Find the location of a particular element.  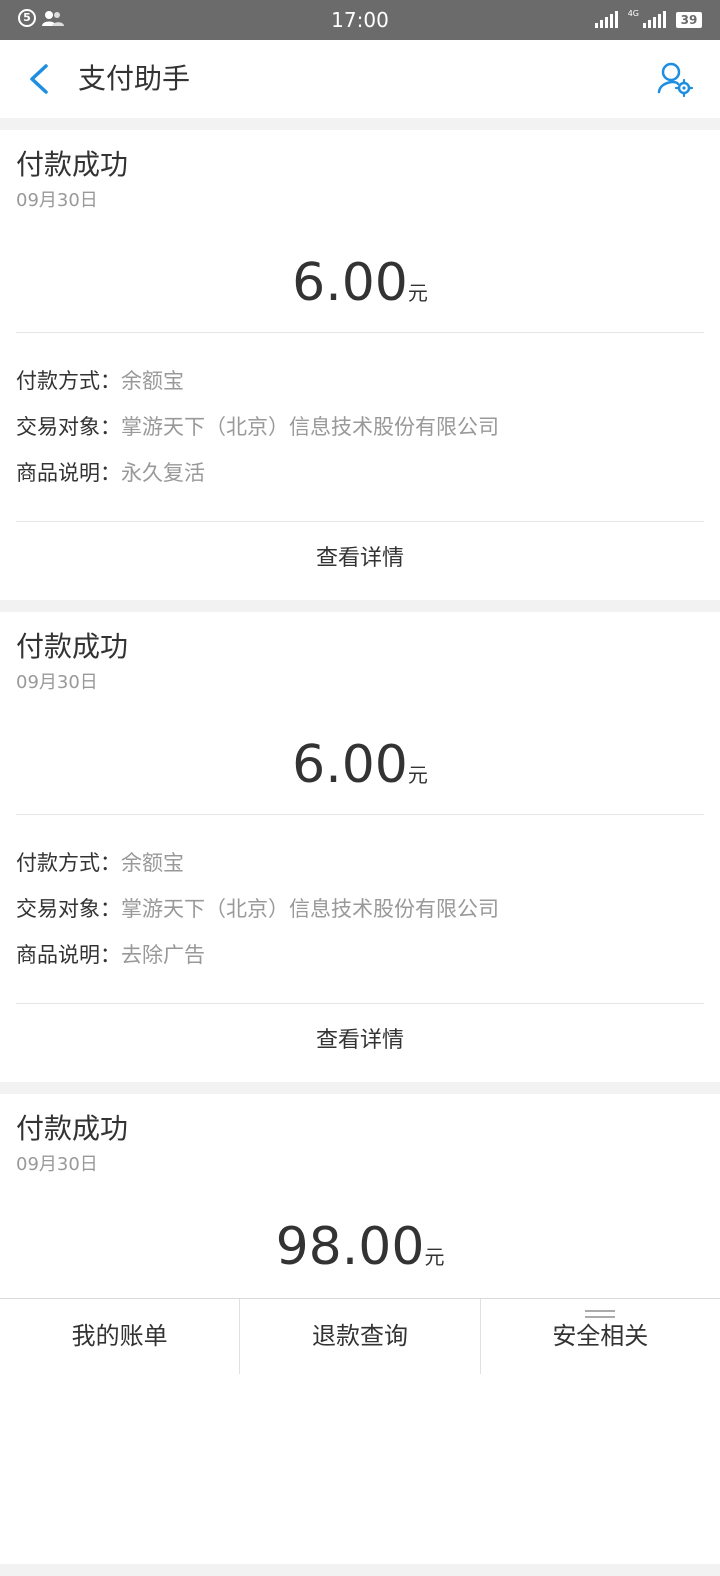

item-description-row: 商品说明：永久复活 is located at coordinates (110, 473).